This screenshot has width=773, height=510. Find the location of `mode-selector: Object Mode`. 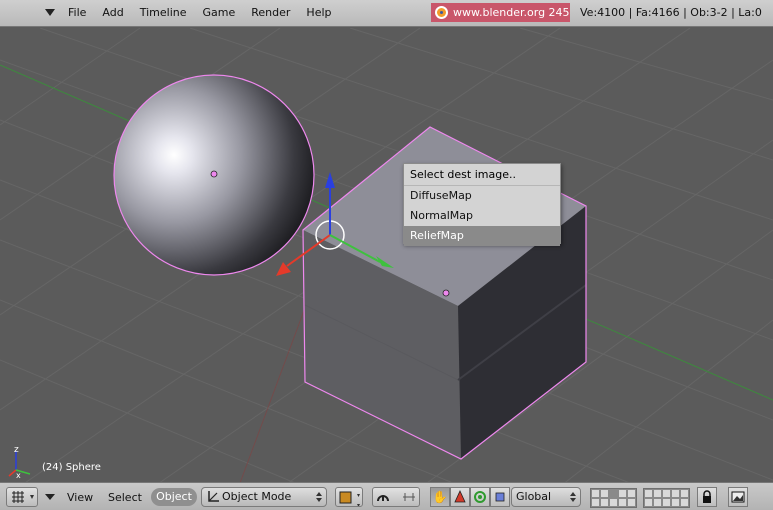

mode-selector: Object Mode is located at coordinates (264, 497).